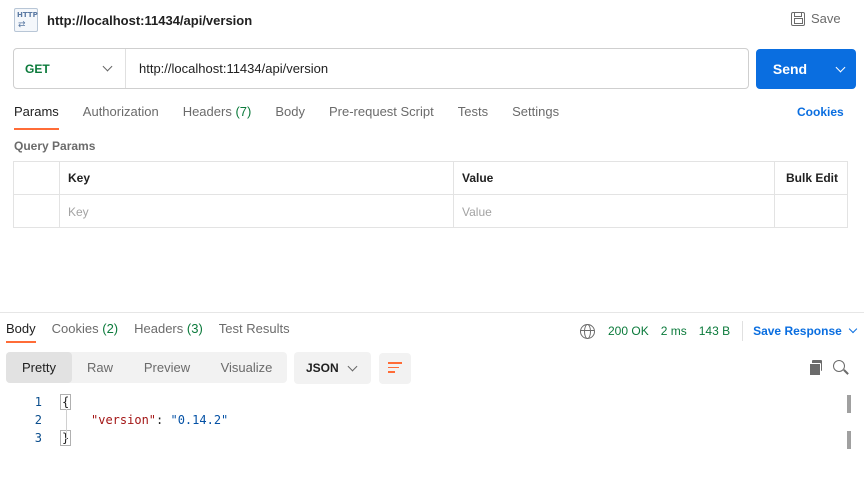  I want to click on table-row: Key Value, so click(430, 211).